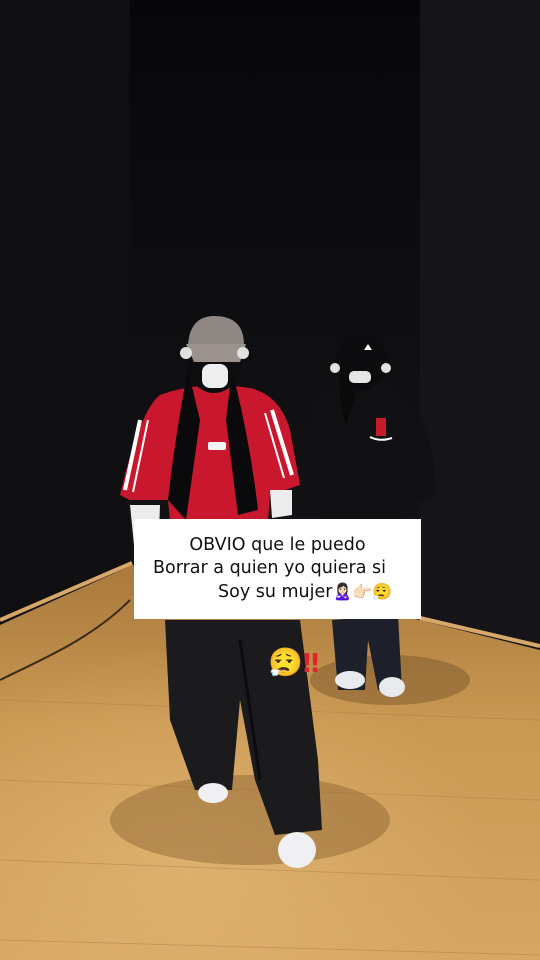 This screenshot has height=960, width=540. What do you see at coordinates (277, 545) in the screenshot?
I see `caption-line-1: OBVIO que le puedo` at bounding box center [277, 545].